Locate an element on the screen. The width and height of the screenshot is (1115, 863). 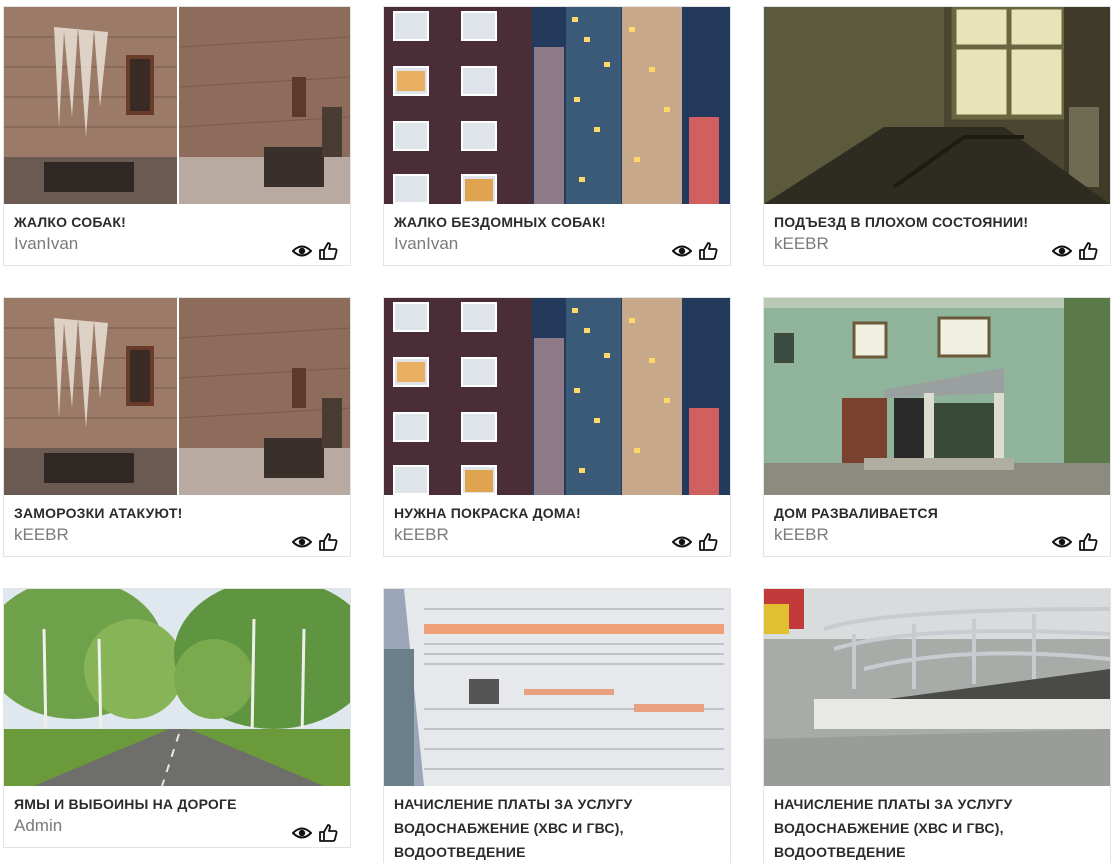
card-title: ДОМ РАЗВАЛИВАЕТСЯ is located at coordinates (938, 513).